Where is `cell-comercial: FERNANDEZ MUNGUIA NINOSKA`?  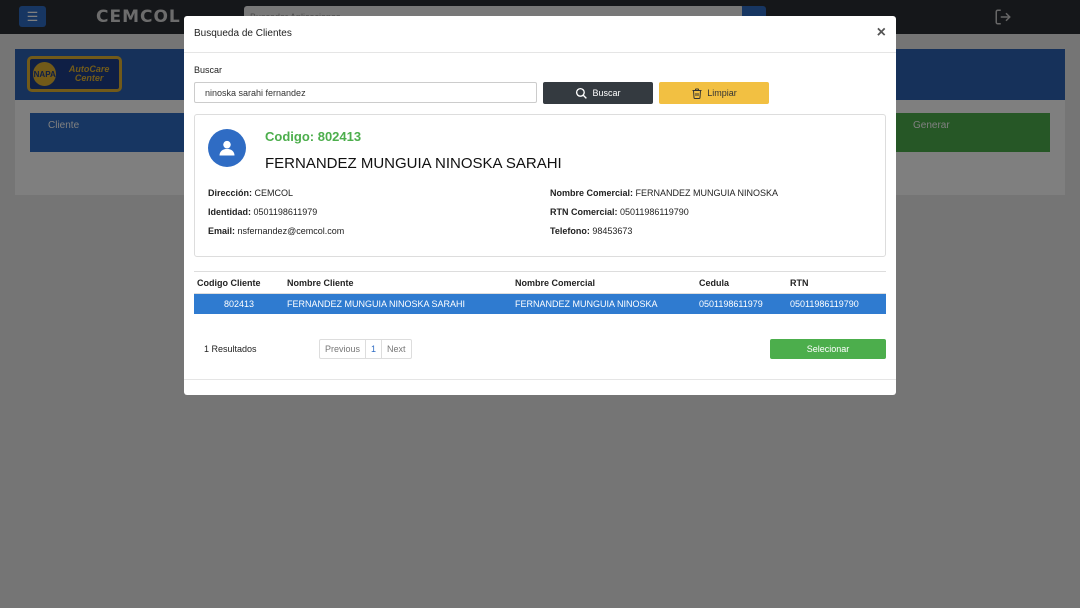 cell-comercial: FERNANDEZ MUNGUIA NINOSKA is located at coordinates (604, 303).